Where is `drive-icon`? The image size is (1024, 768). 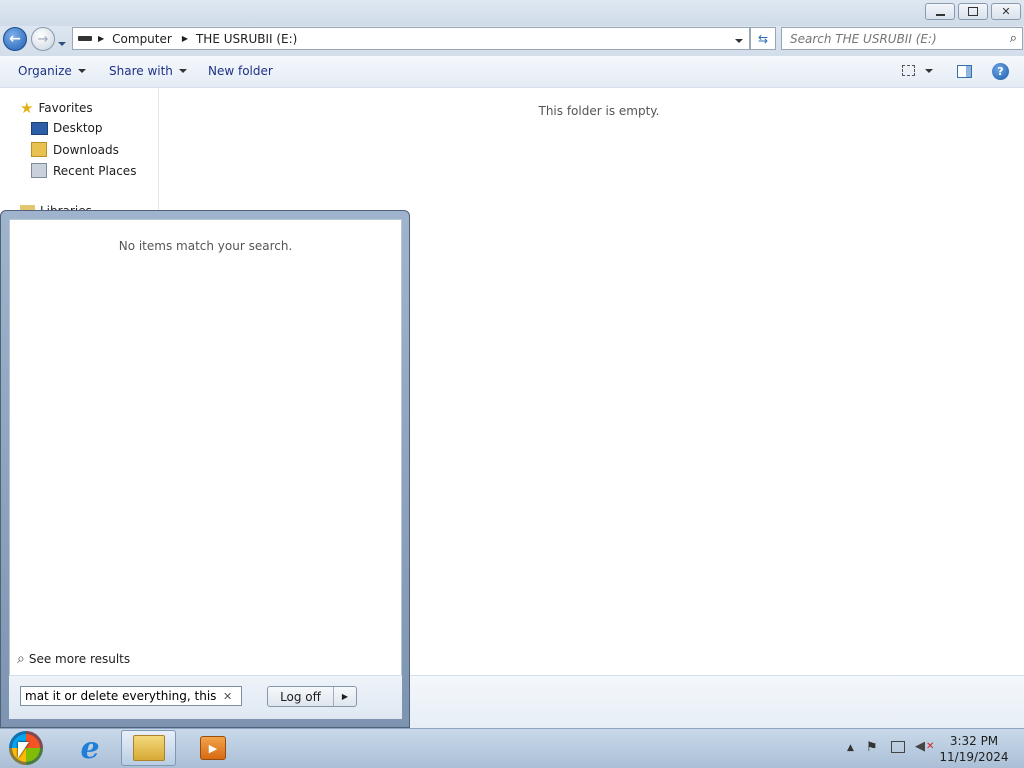
drive-icon is located at coordinates (85, 38).